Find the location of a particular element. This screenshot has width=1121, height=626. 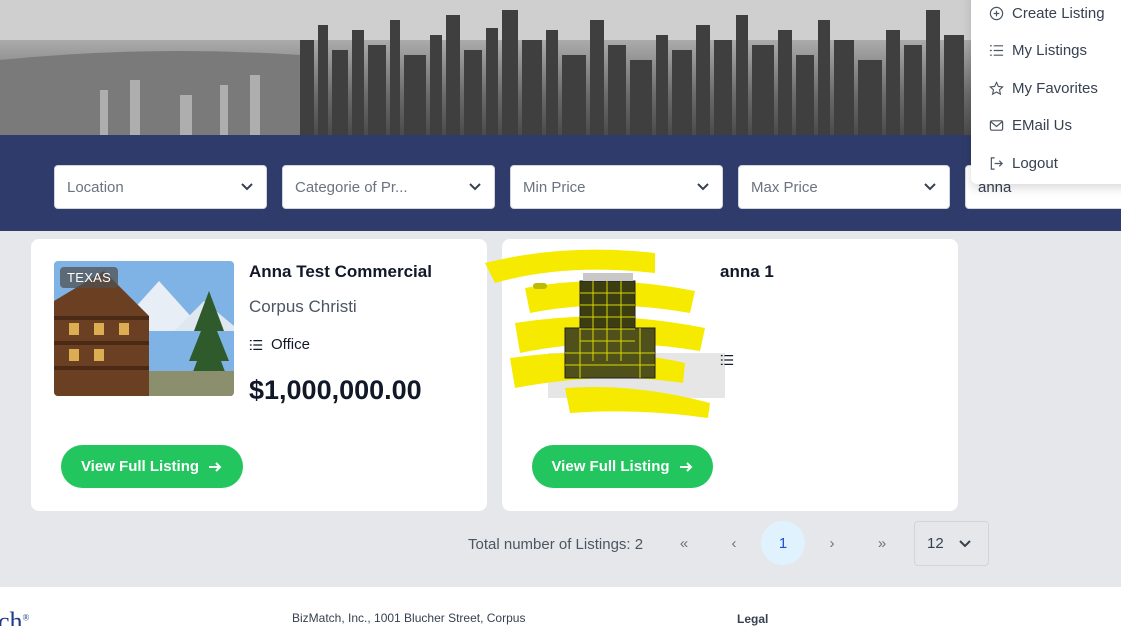

per-page-select: 12 is located at coordinates (951, 543).